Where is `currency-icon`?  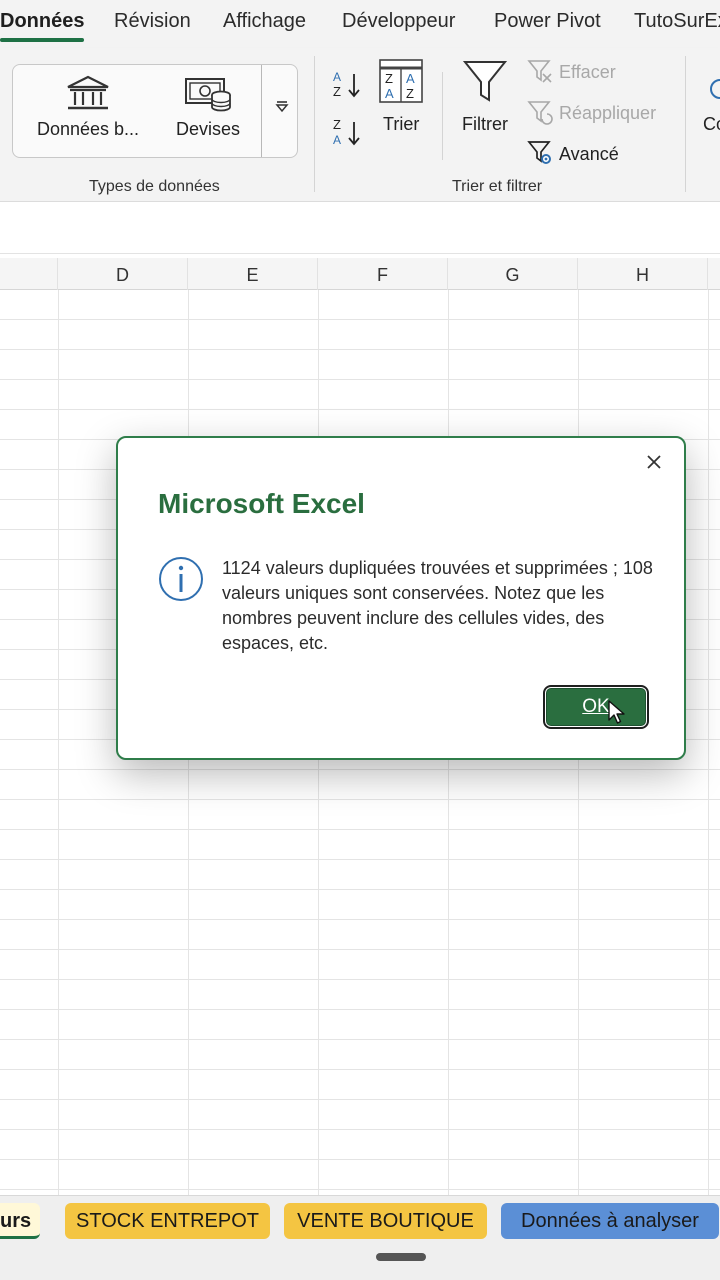
currency-icon is located at coordinates (208, 95).